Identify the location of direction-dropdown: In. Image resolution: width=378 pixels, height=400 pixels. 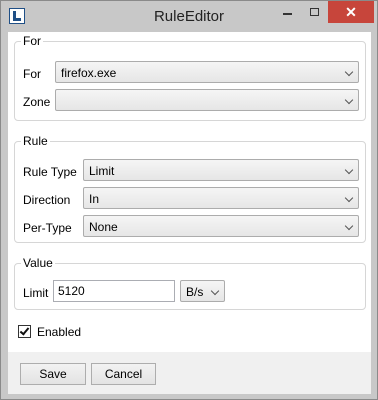
(221, 198).